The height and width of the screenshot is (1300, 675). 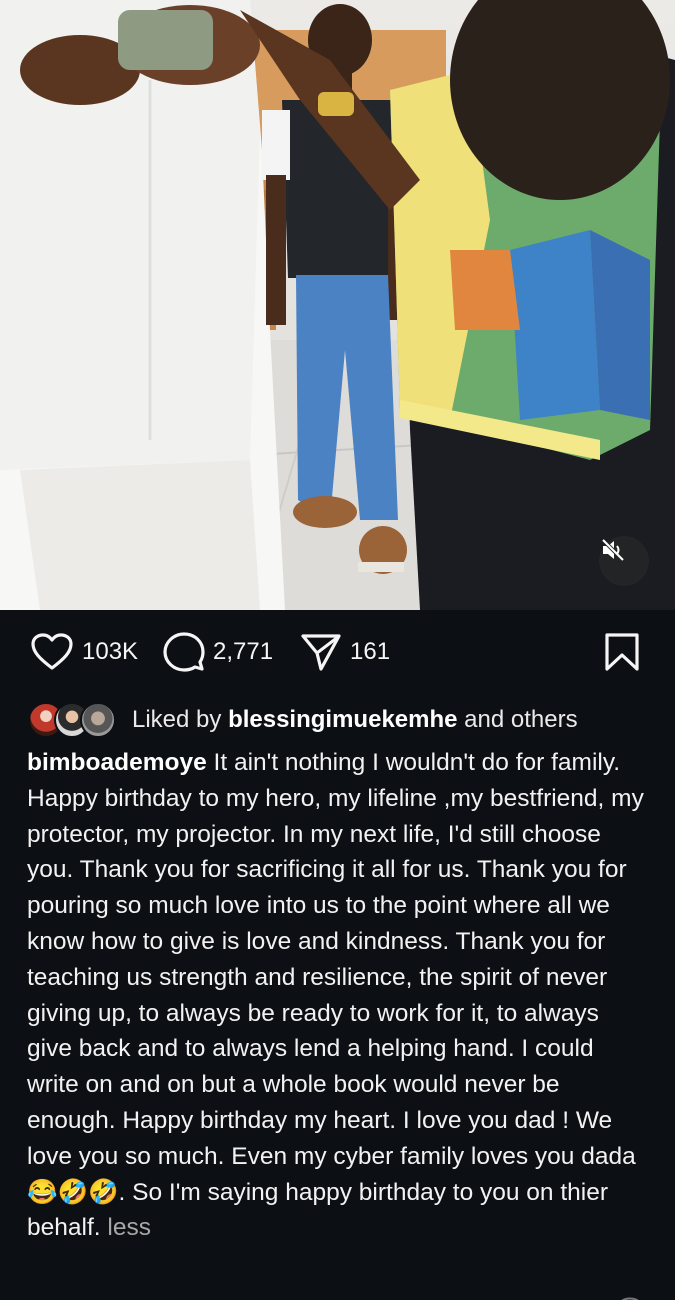 What do you see at coordinates (345, 652) in the screenshot?
I see `share-button: 161` at bounding box center [345, 652].